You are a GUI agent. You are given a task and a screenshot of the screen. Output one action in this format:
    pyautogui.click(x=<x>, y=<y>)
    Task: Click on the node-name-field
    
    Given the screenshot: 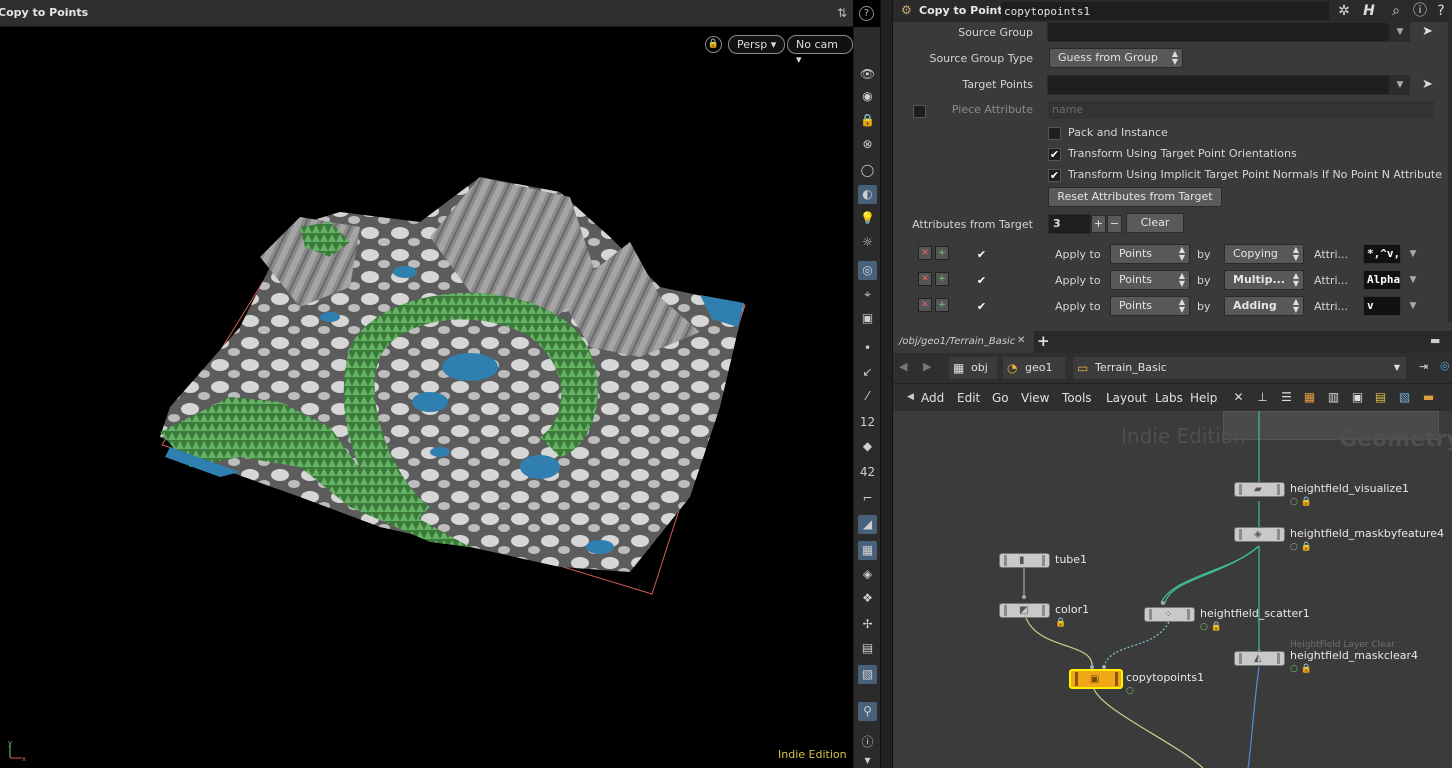 What is the action you would take?
    pyautogui.click(x=1165, y=11)
    